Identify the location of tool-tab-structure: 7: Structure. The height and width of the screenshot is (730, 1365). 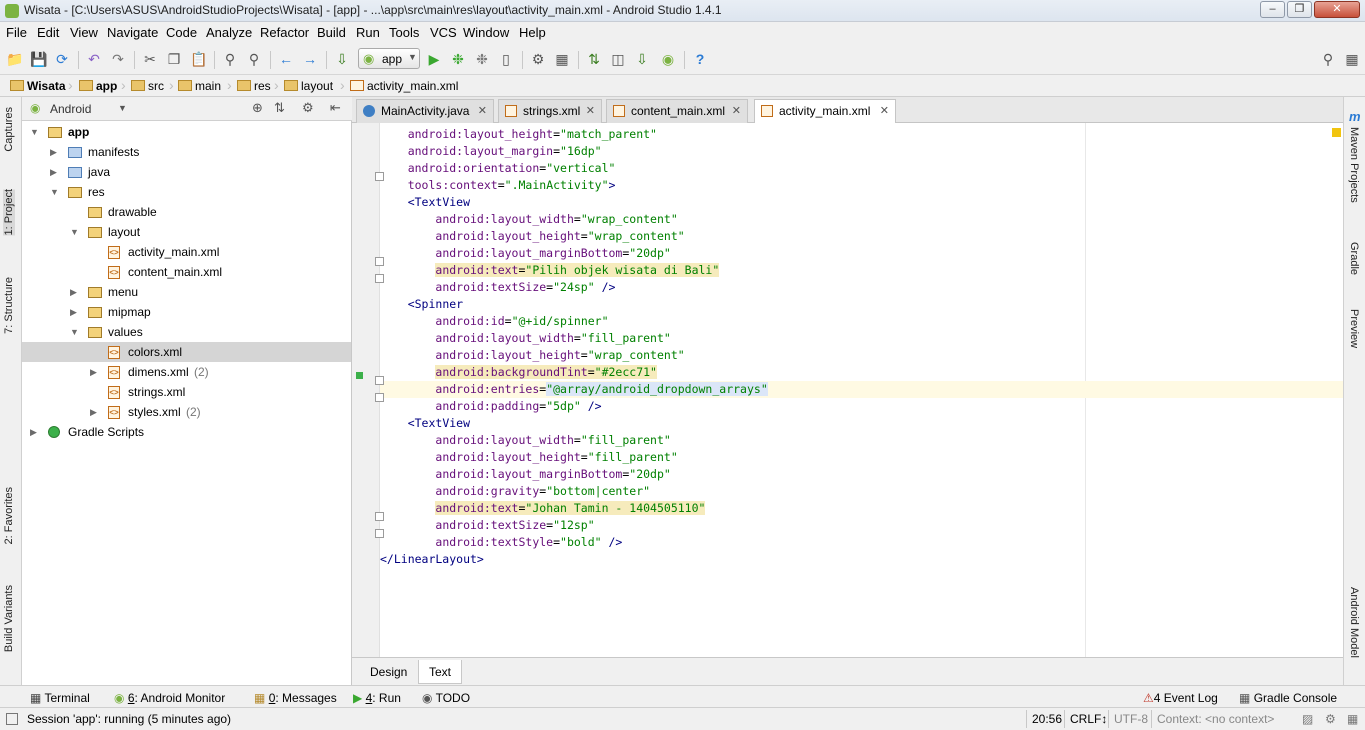
(9, 305).